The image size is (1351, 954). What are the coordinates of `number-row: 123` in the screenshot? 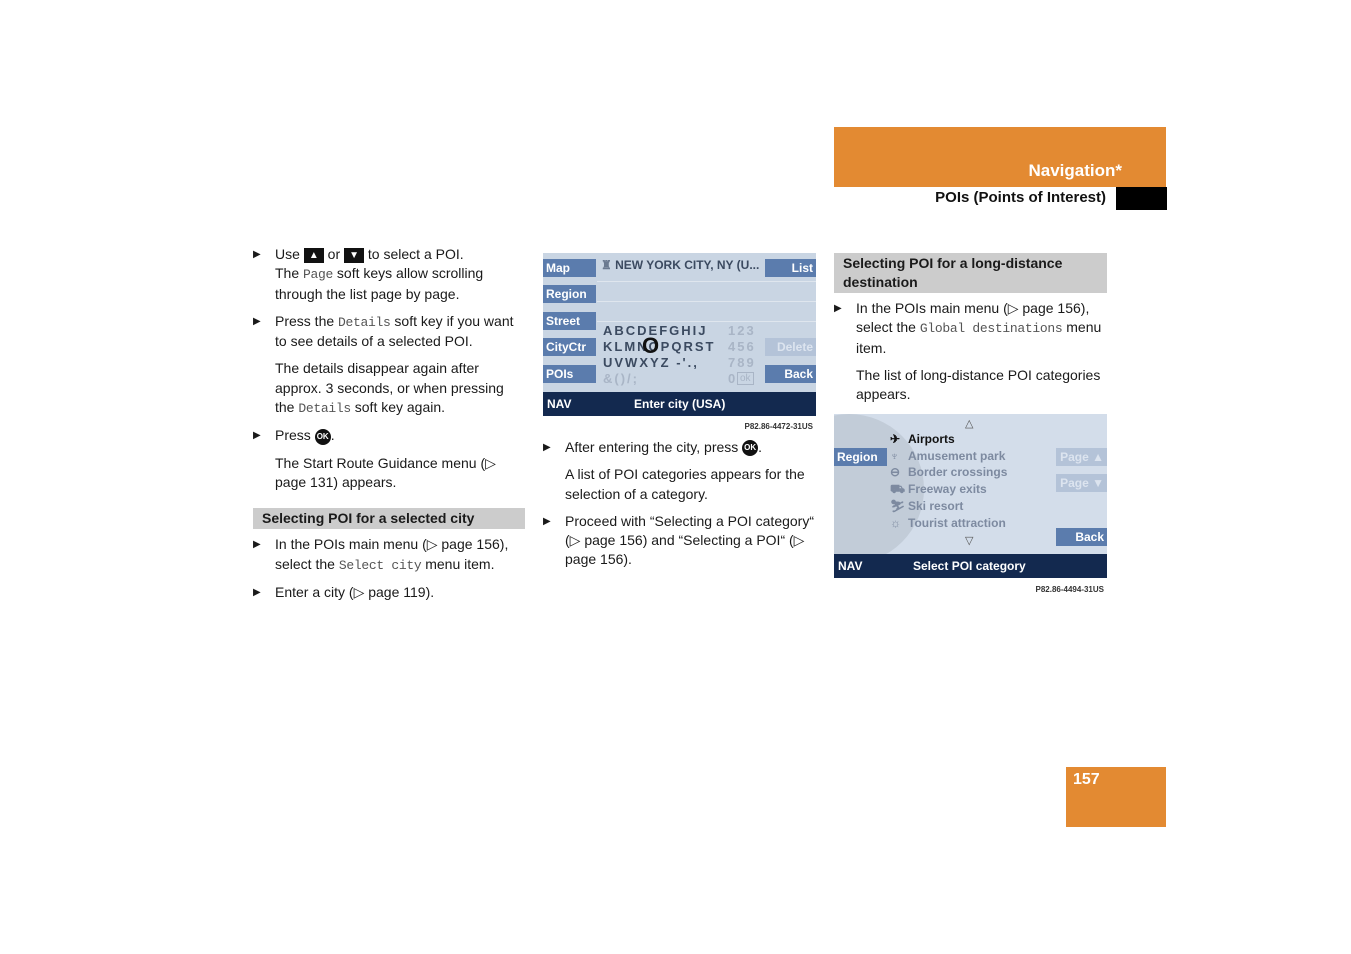 It's located at (742, 330).